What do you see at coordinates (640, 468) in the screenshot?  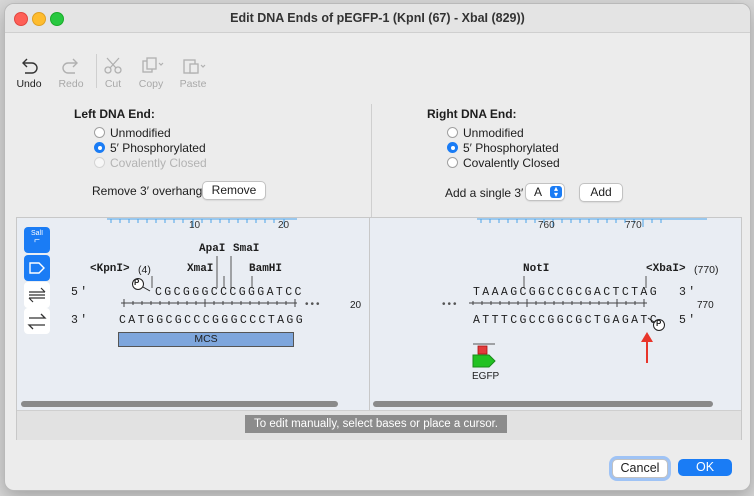 I see `cancel-button: Cancel` at bounding box center [640, 468].